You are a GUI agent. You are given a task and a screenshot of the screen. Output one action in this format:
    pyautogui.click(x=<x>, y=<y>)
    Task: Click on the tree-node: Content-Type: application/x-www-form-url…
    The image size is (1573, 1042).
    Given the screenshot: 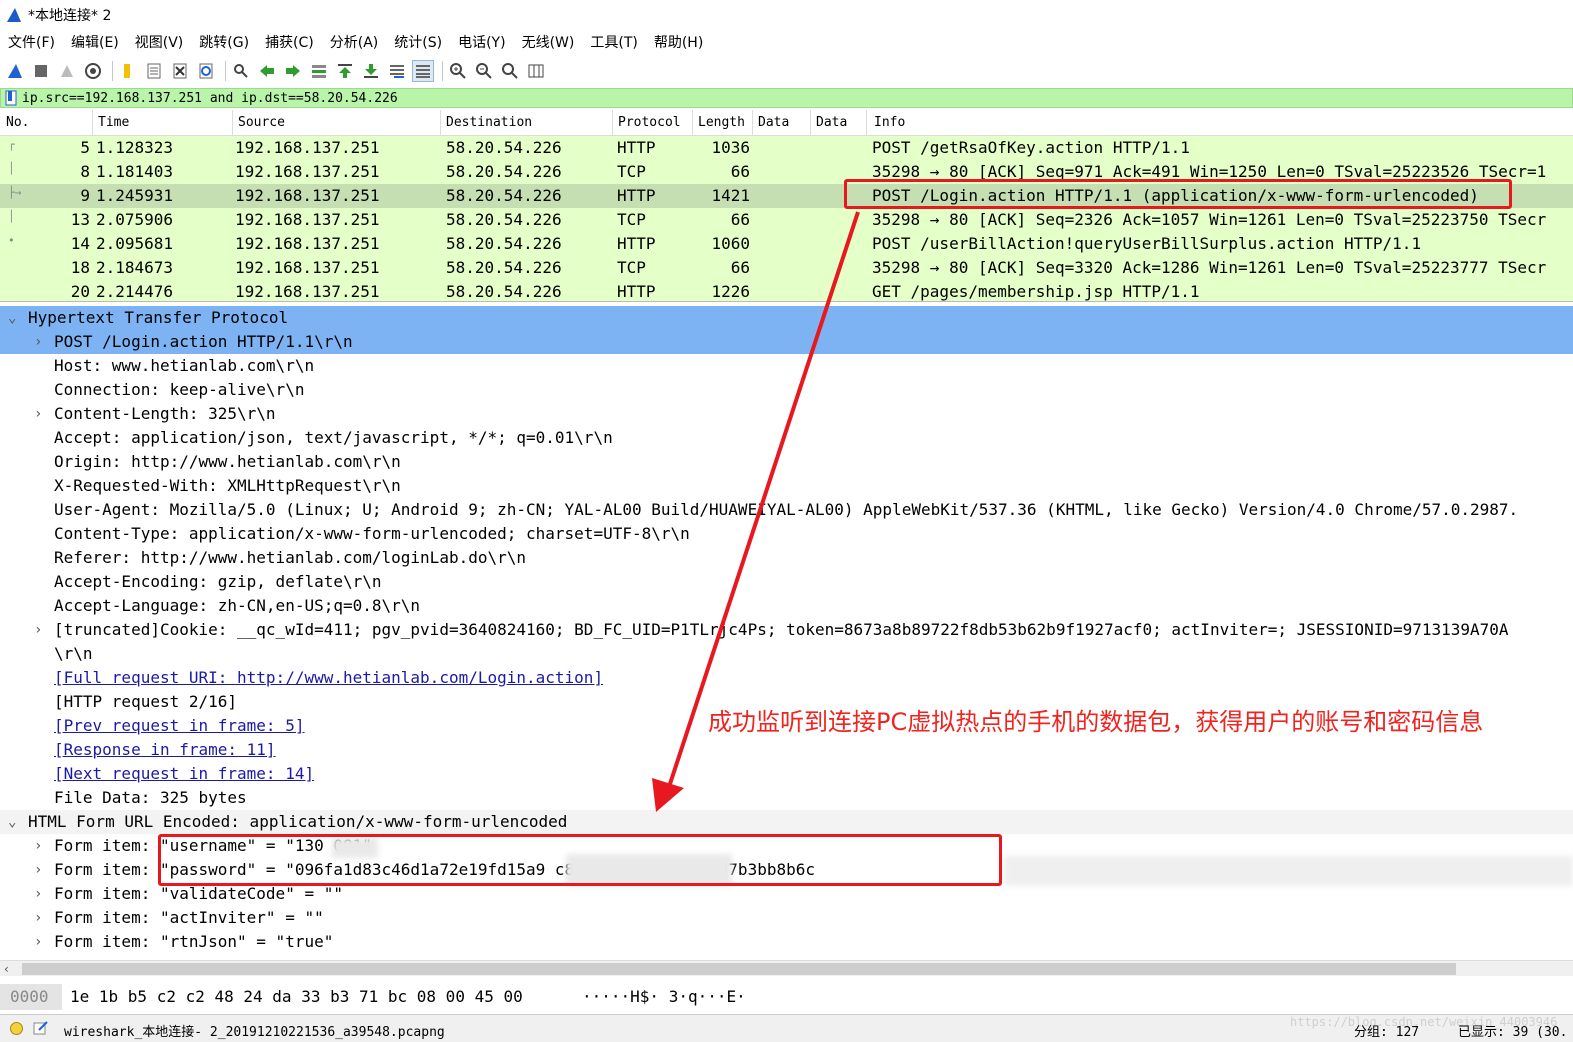 What is the action you would take?
    pyautogui.click(x=786, y=534)
    